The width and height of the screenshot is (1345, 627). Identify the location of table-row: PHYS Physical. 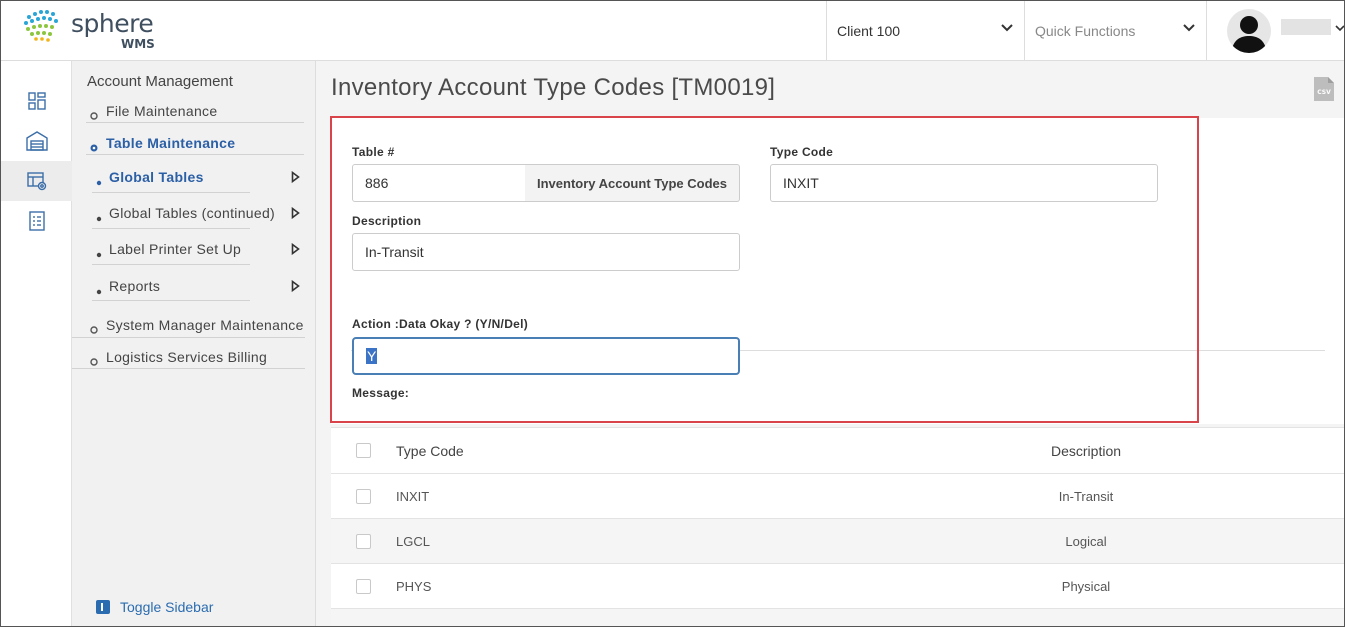
(837, 585).